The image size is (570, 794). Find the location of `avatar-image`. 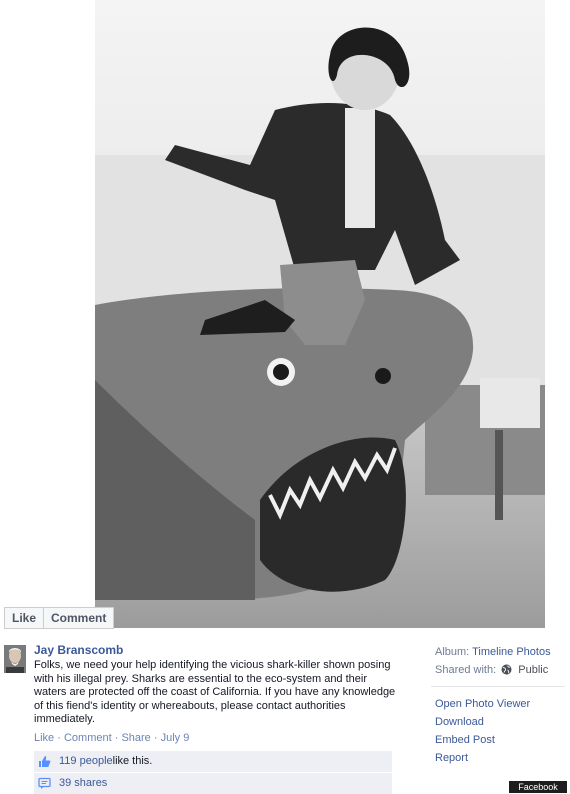

avatar-image is located at coordinates (15, 659).